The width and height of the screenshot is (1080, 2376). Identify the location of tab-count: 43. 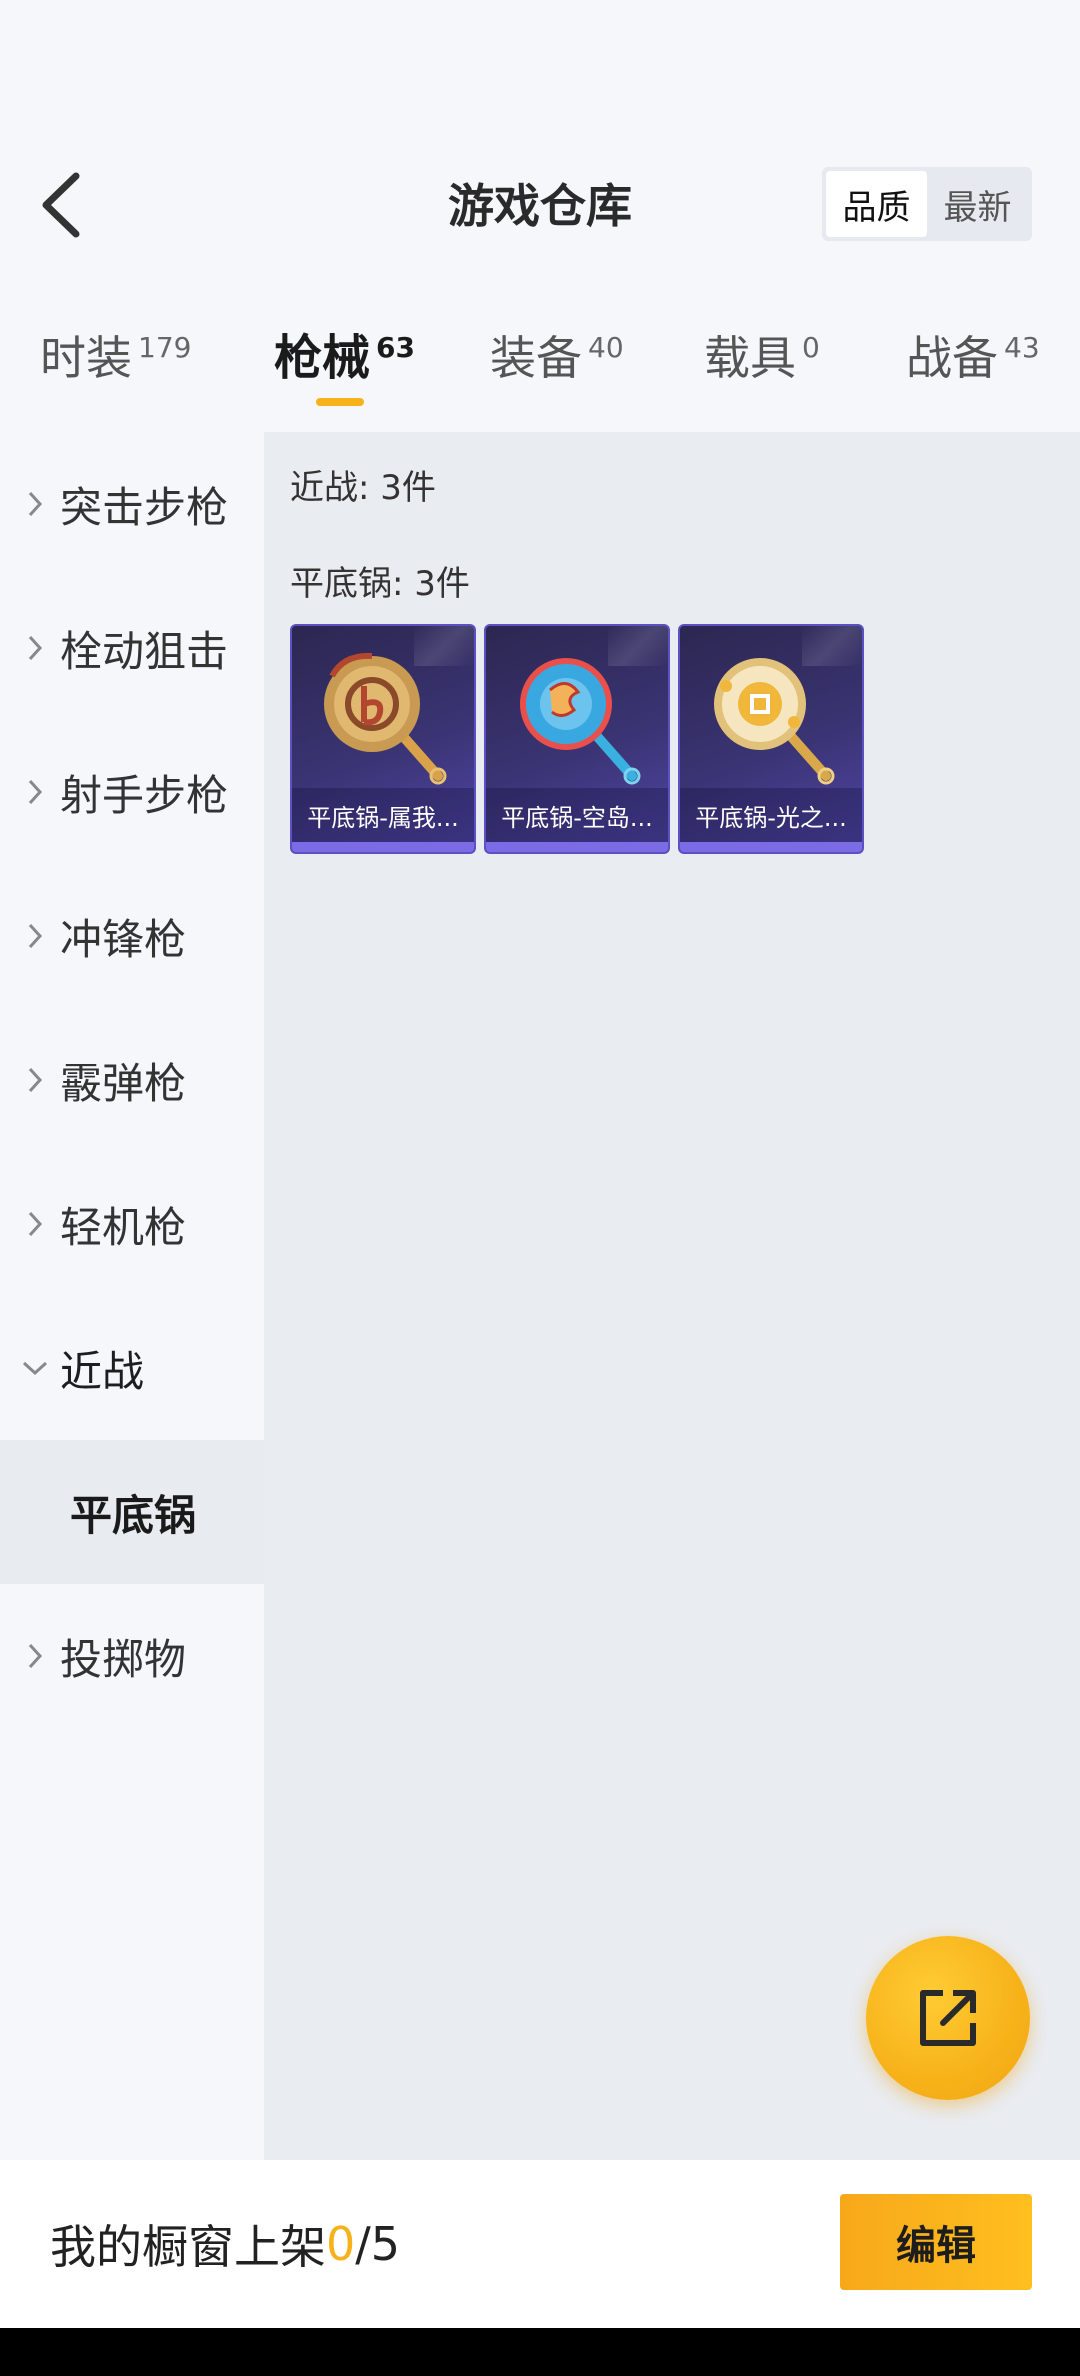
(1022, 347).